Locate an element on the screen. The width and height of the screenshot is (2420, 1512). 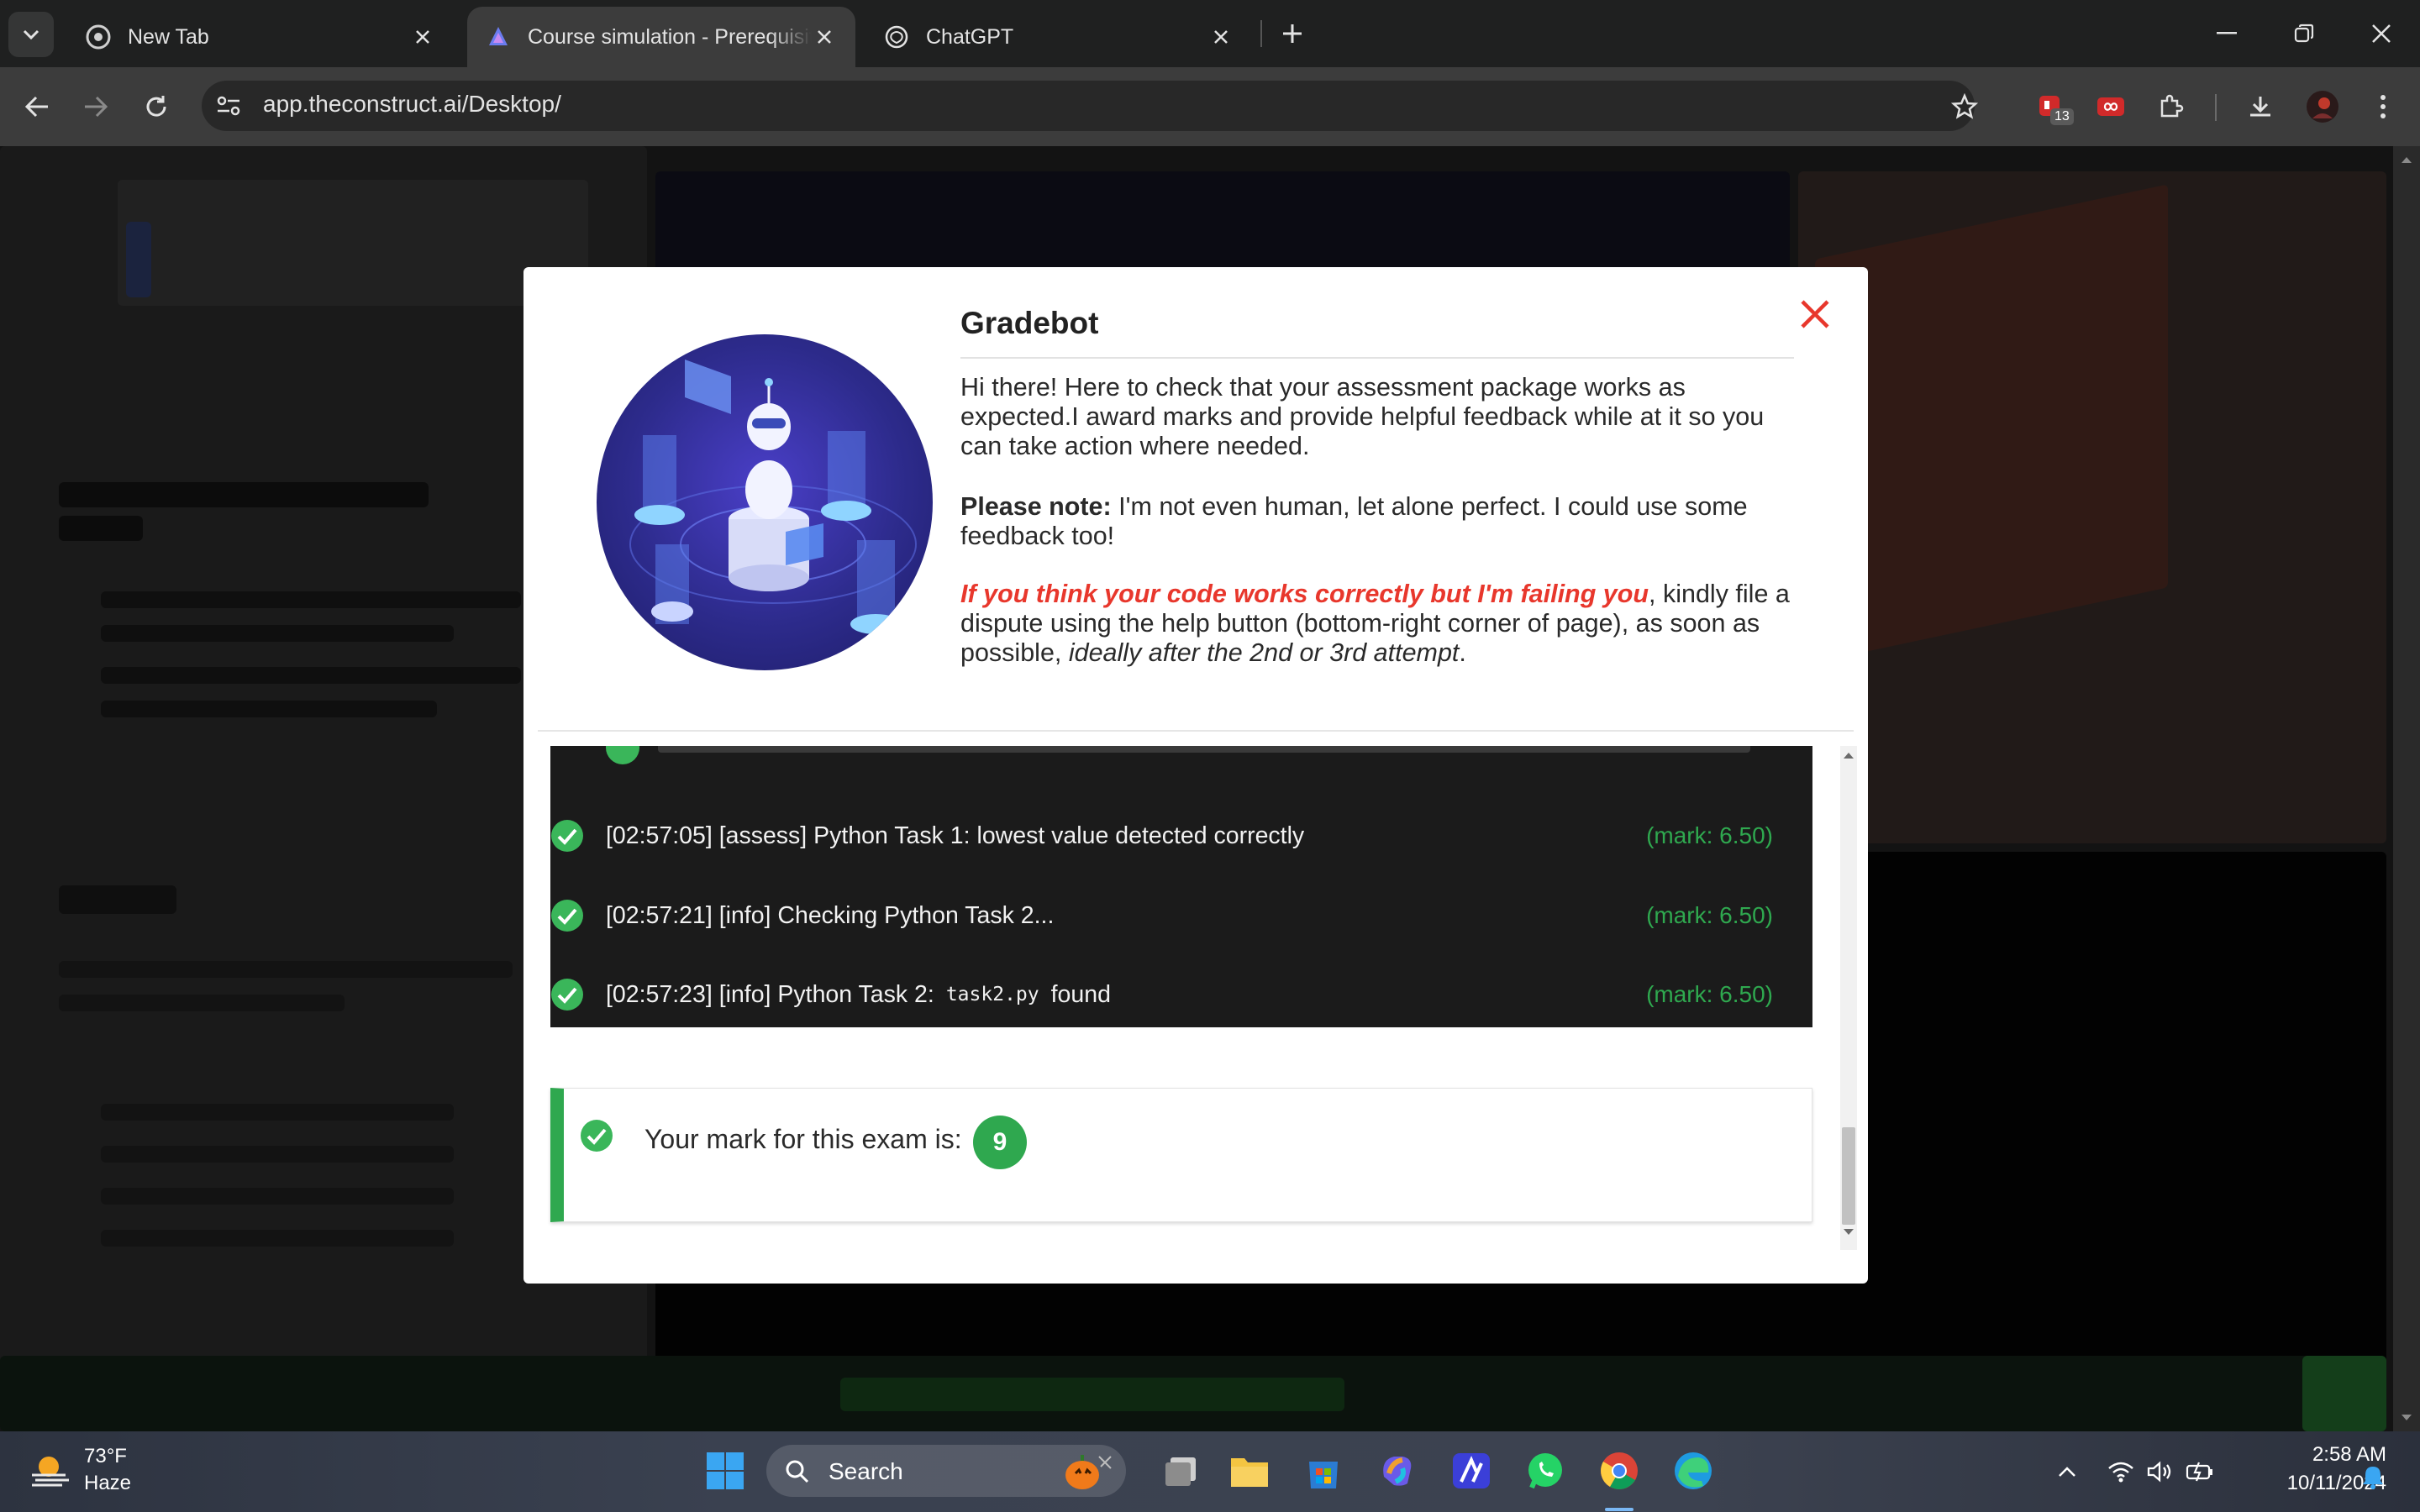
extension-badge: 13 is located at coordinates (2062, 116).